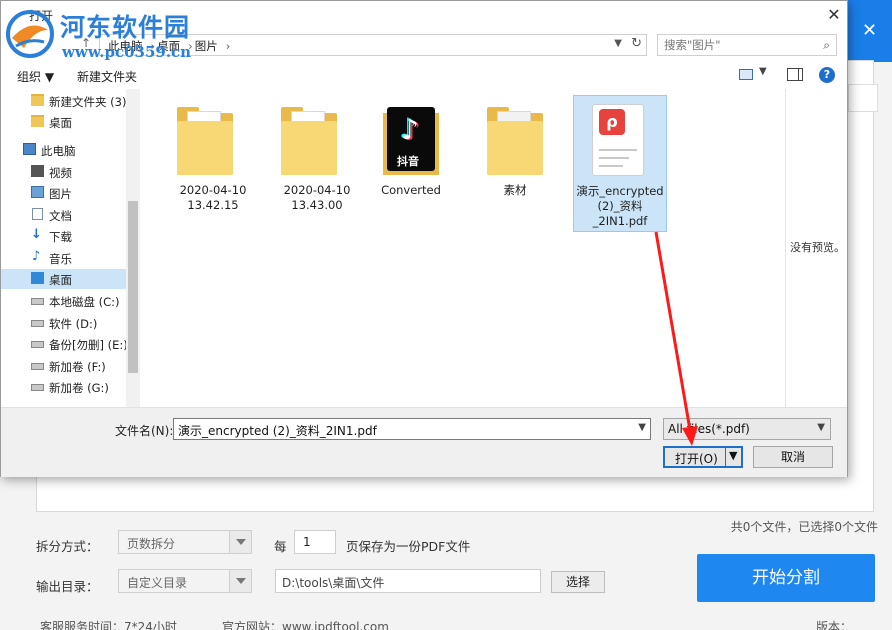 Image resolution: width=892 pixels, height=630 pixels. What do you see at coordinates (213, 205) in the screenshot?
I see `file-name-line: 13.42.15` at bounding box center [213, 205].